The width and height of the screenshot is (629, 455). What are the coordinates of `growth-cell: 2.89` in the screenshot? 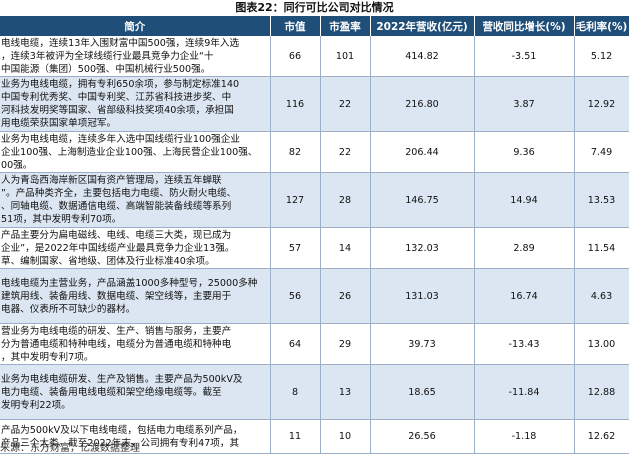 It's located at (524, 248).